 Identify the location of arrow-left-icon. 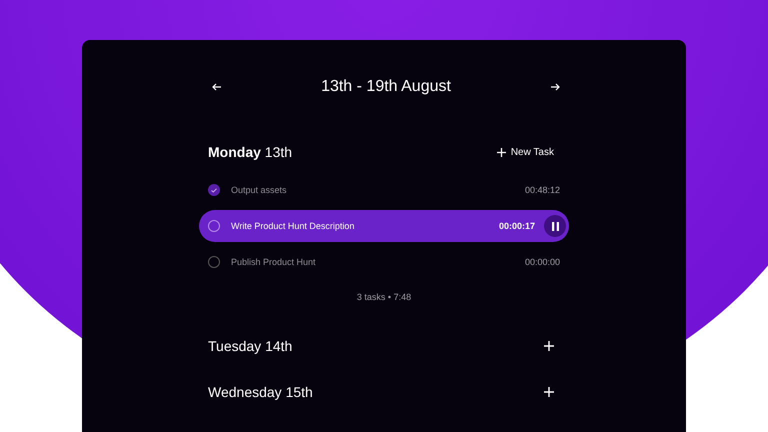
(217, 87).